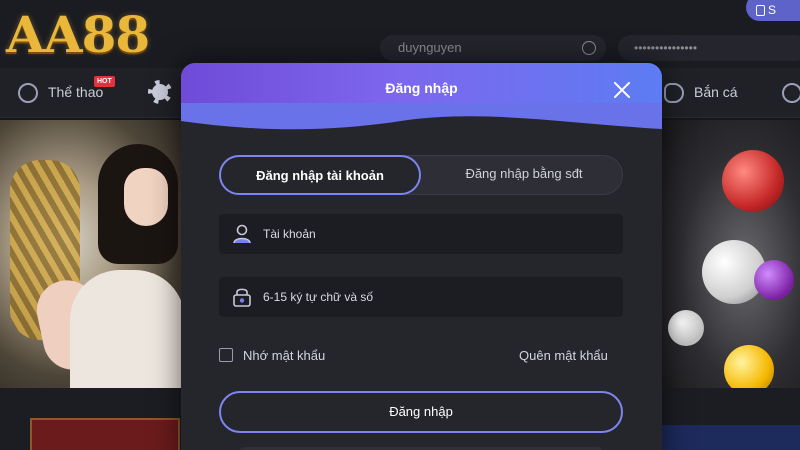 The height and width of the screenshot is (450, 800). I want to click on soccer-ball-icon, so click(28, 93).